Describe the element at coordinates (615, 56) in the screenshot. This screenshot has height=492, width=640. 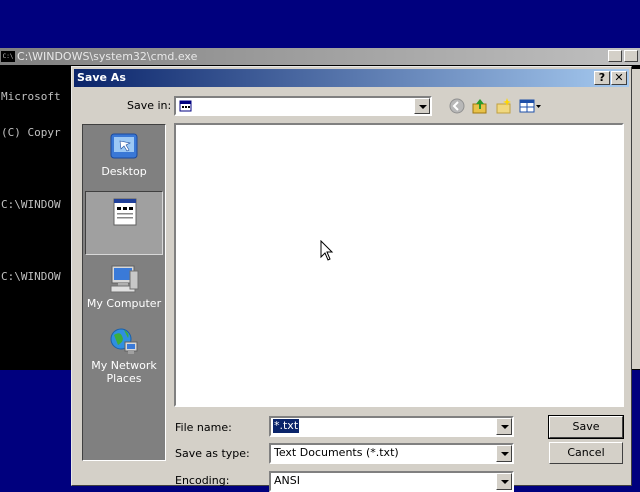
I see `cmd-minimize-button` at that location.